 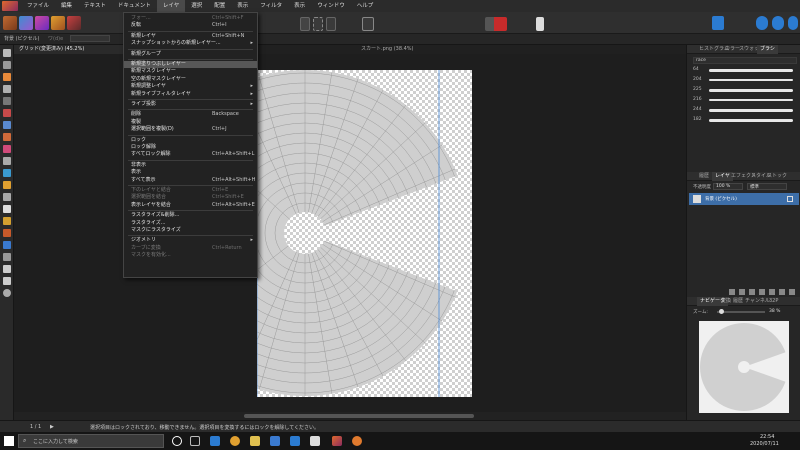 What do you see at coordinates (7, 89) in the screenshot?
I see `brush-tool-icon` at bounding box center [7, 89].